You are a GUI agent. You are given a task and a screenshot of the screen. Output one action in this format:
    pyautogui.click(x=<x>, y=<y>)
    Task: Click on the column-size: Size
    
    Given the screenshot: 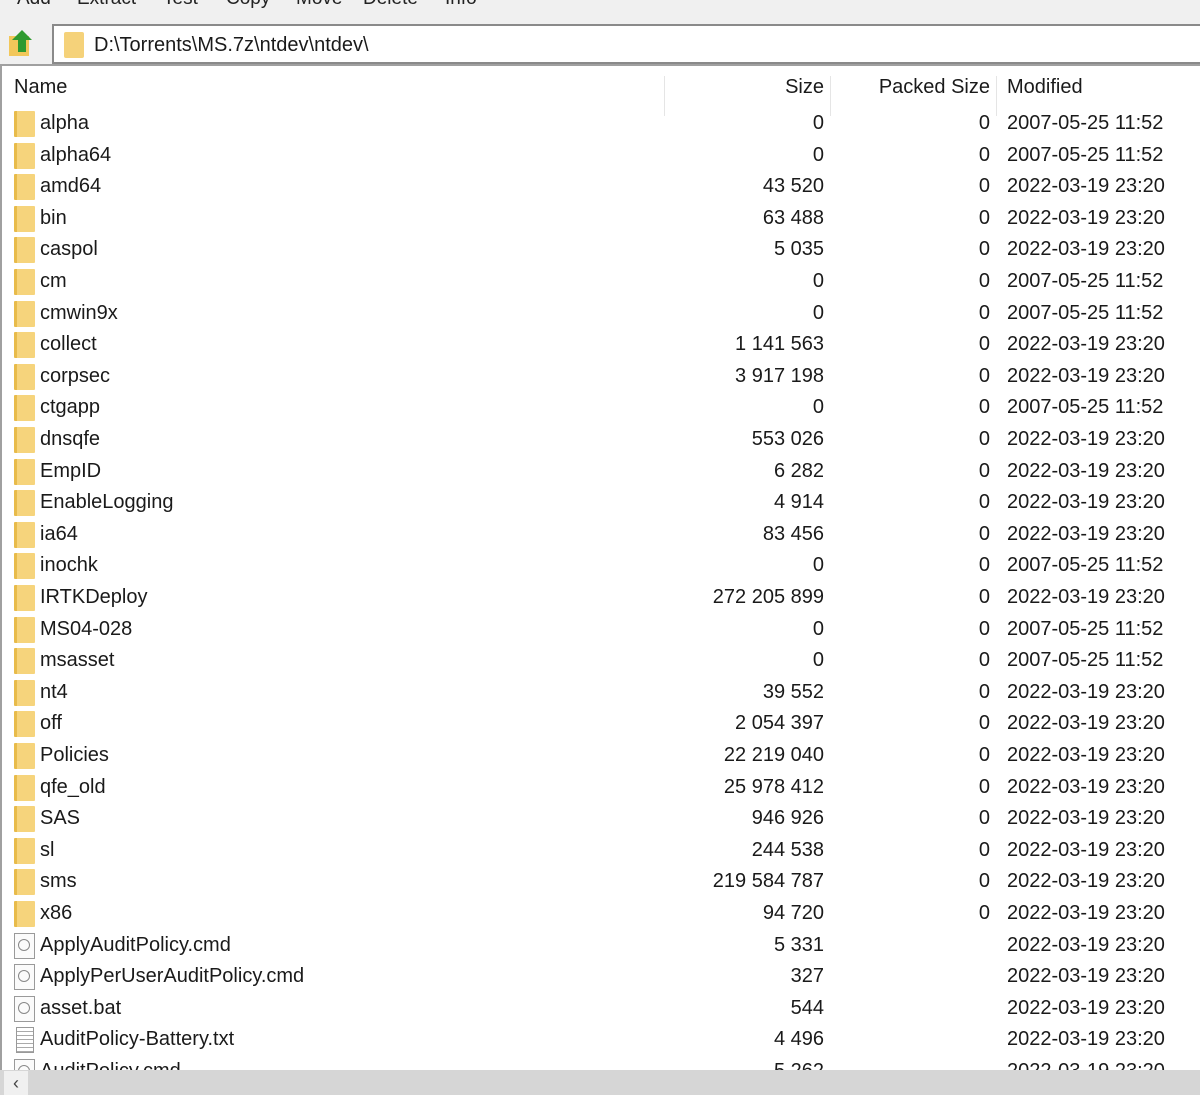 What is the action you would take?
    pyautogui.click(x=804, y=87)
    